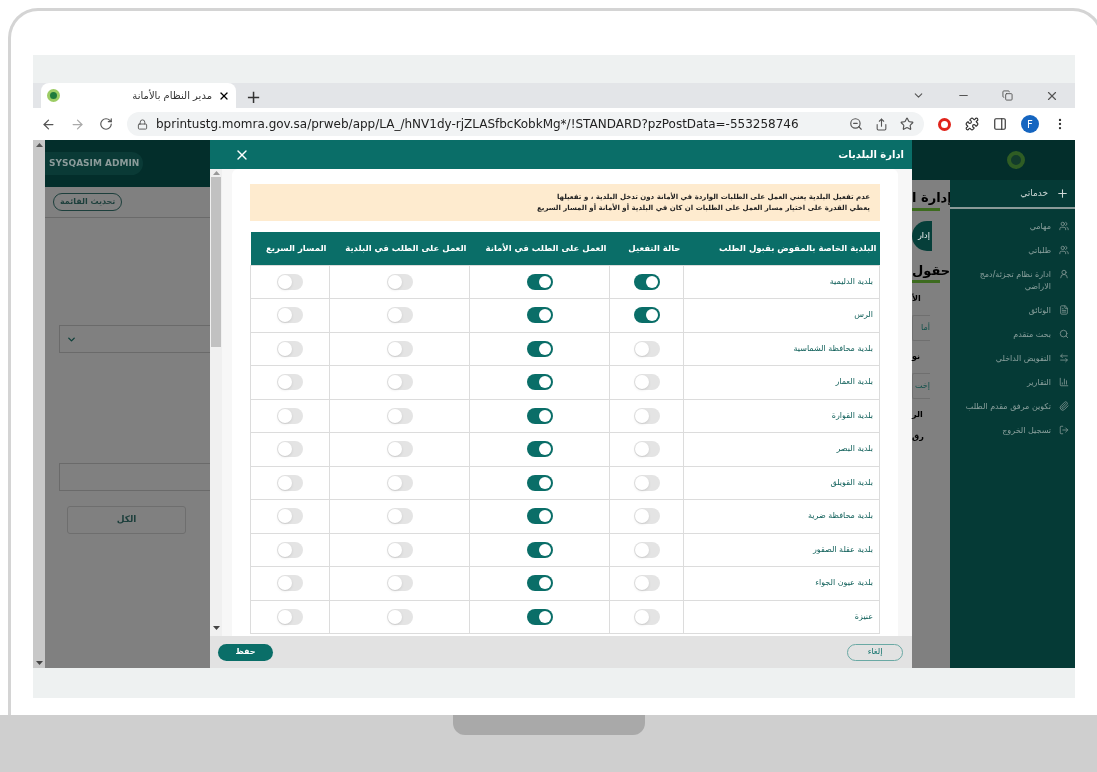 The height and width of the screenshot is (772, 1097). Describe the element at coordinates (916, 357) in the screenshot. I see `field-label: نو` at that location.